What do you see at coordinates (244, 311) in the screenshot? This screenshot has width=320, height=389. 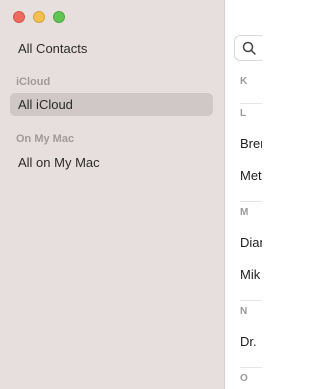 I see `section-letter-n: N` at bounding box center [244, 311].